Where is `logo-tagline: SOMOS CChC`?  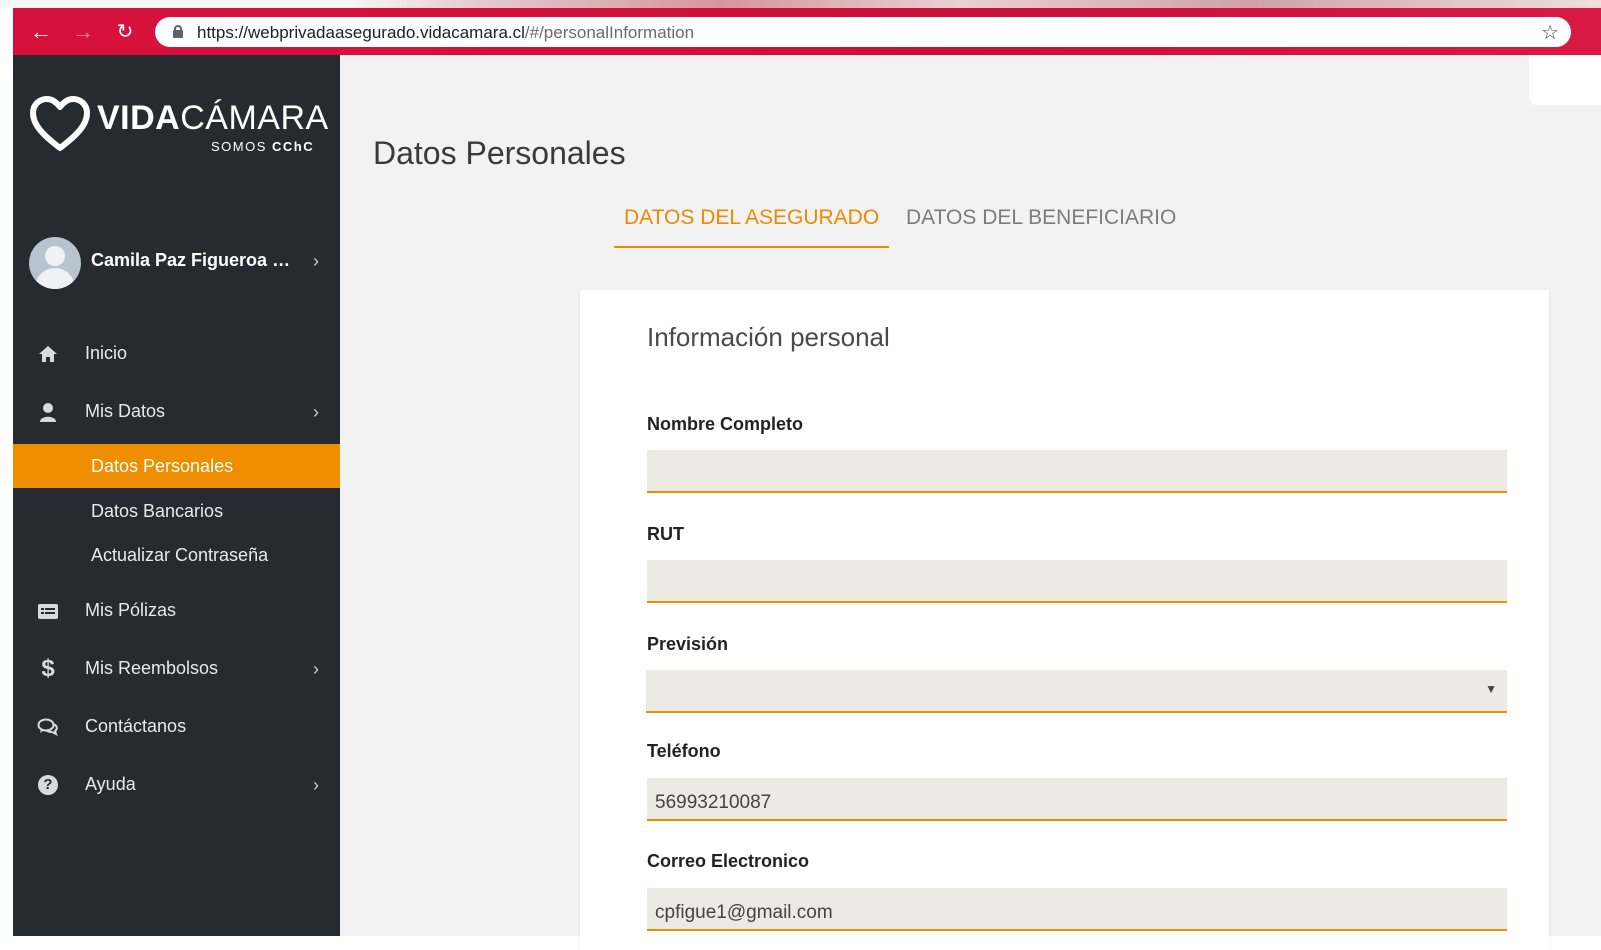 logo-tagline: SOMOS CChC is located at coordinates (262, 146).